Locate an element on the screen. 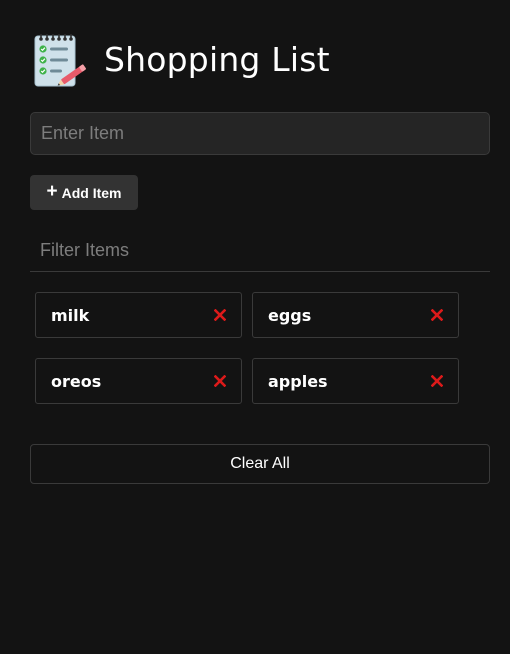  list-item: eggs is located at coordinates (355, 315).